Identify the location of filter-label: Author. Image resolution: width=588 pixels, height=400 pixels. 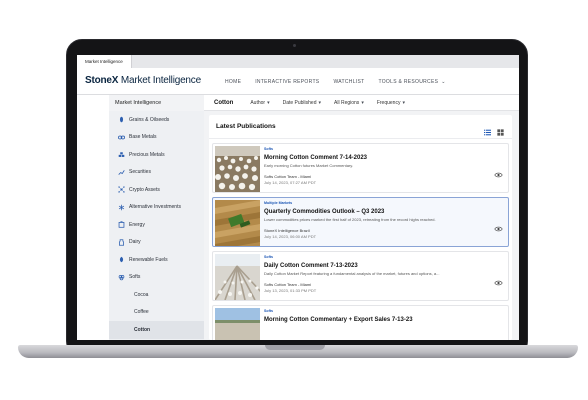
(258, 102).